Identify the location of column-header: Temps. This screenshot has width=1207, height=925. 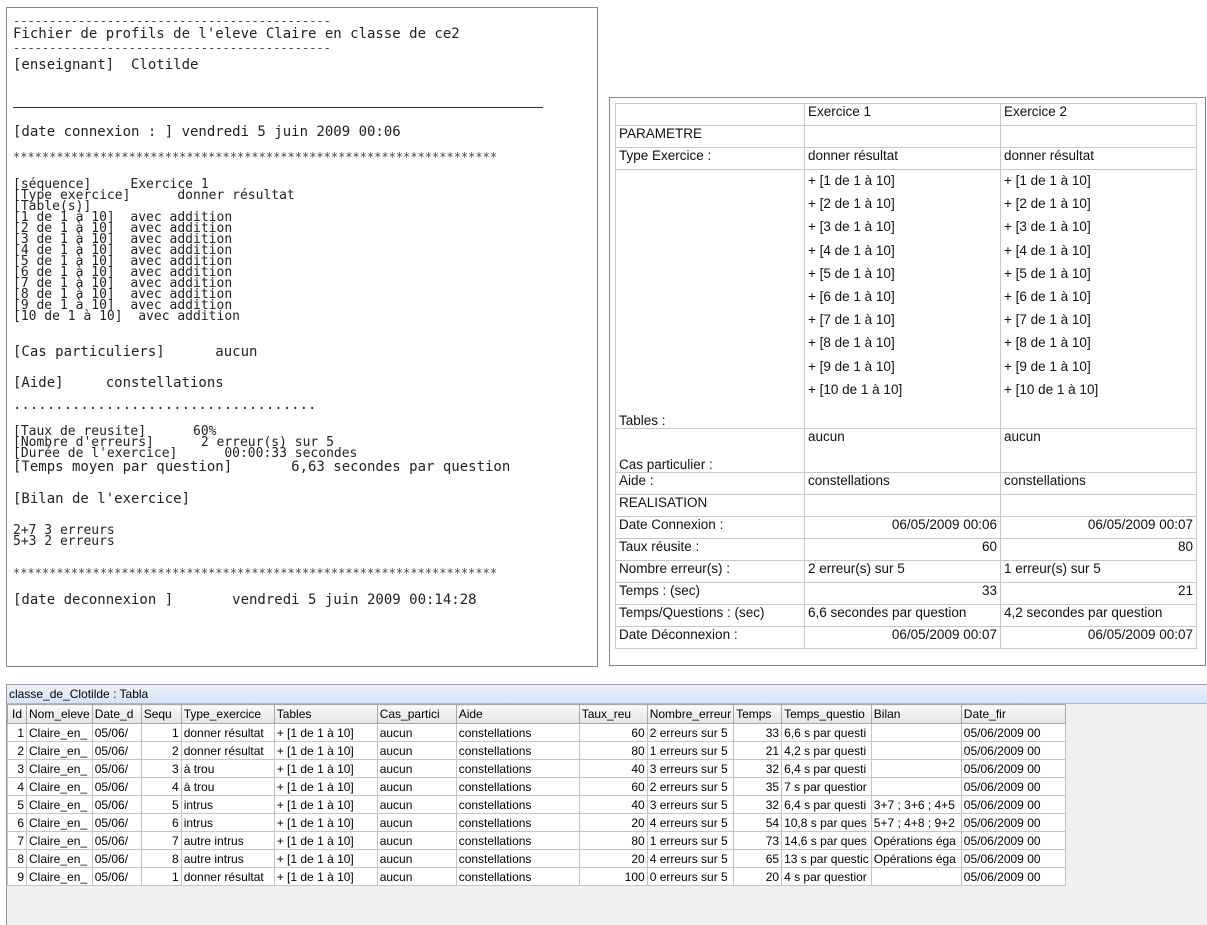
(758, 714).